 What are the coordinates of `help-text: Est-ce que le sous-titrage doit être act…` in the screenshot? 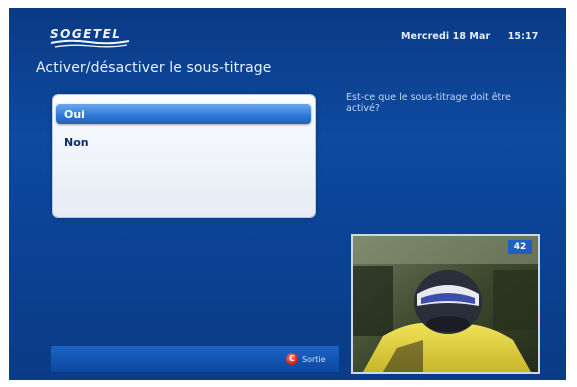 It's located at (428, 103).